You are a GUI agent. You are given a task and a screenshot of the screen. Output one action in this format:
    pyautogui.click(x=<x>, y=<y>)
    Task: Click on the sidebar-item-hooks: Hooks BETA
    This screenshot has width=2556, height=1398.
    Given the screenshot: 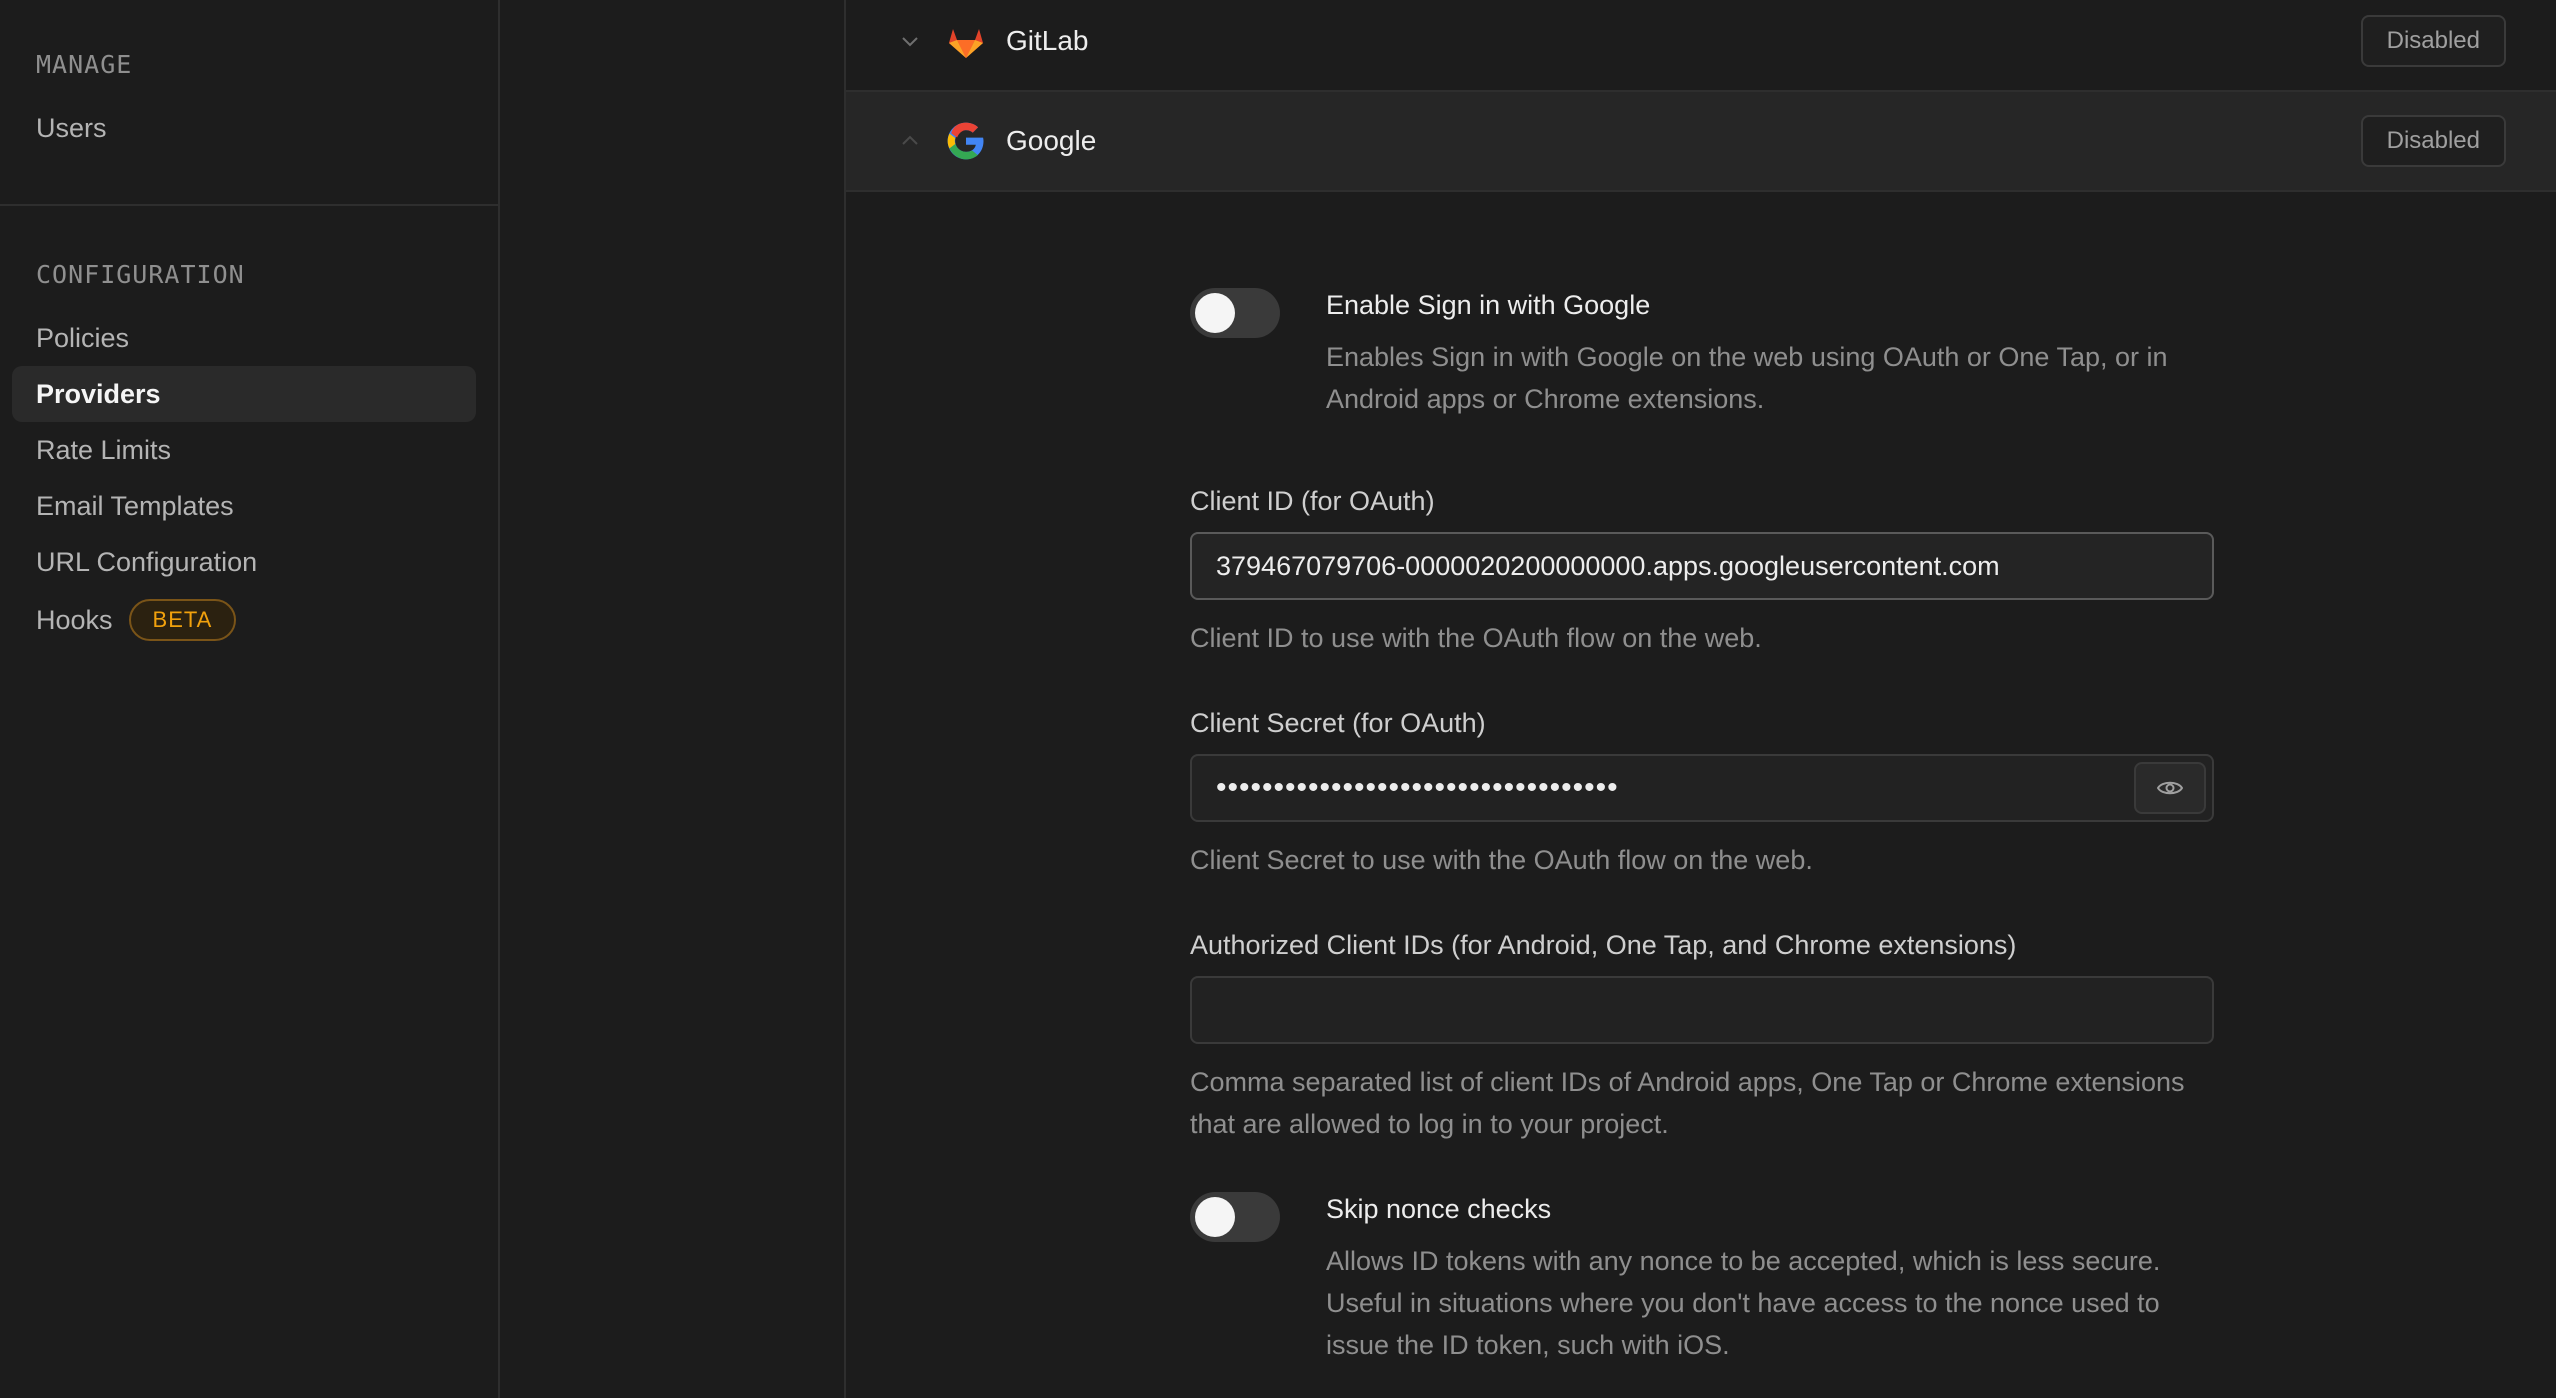 What is the action you would take?
    pyautogui.click(x=244, y=620)
    